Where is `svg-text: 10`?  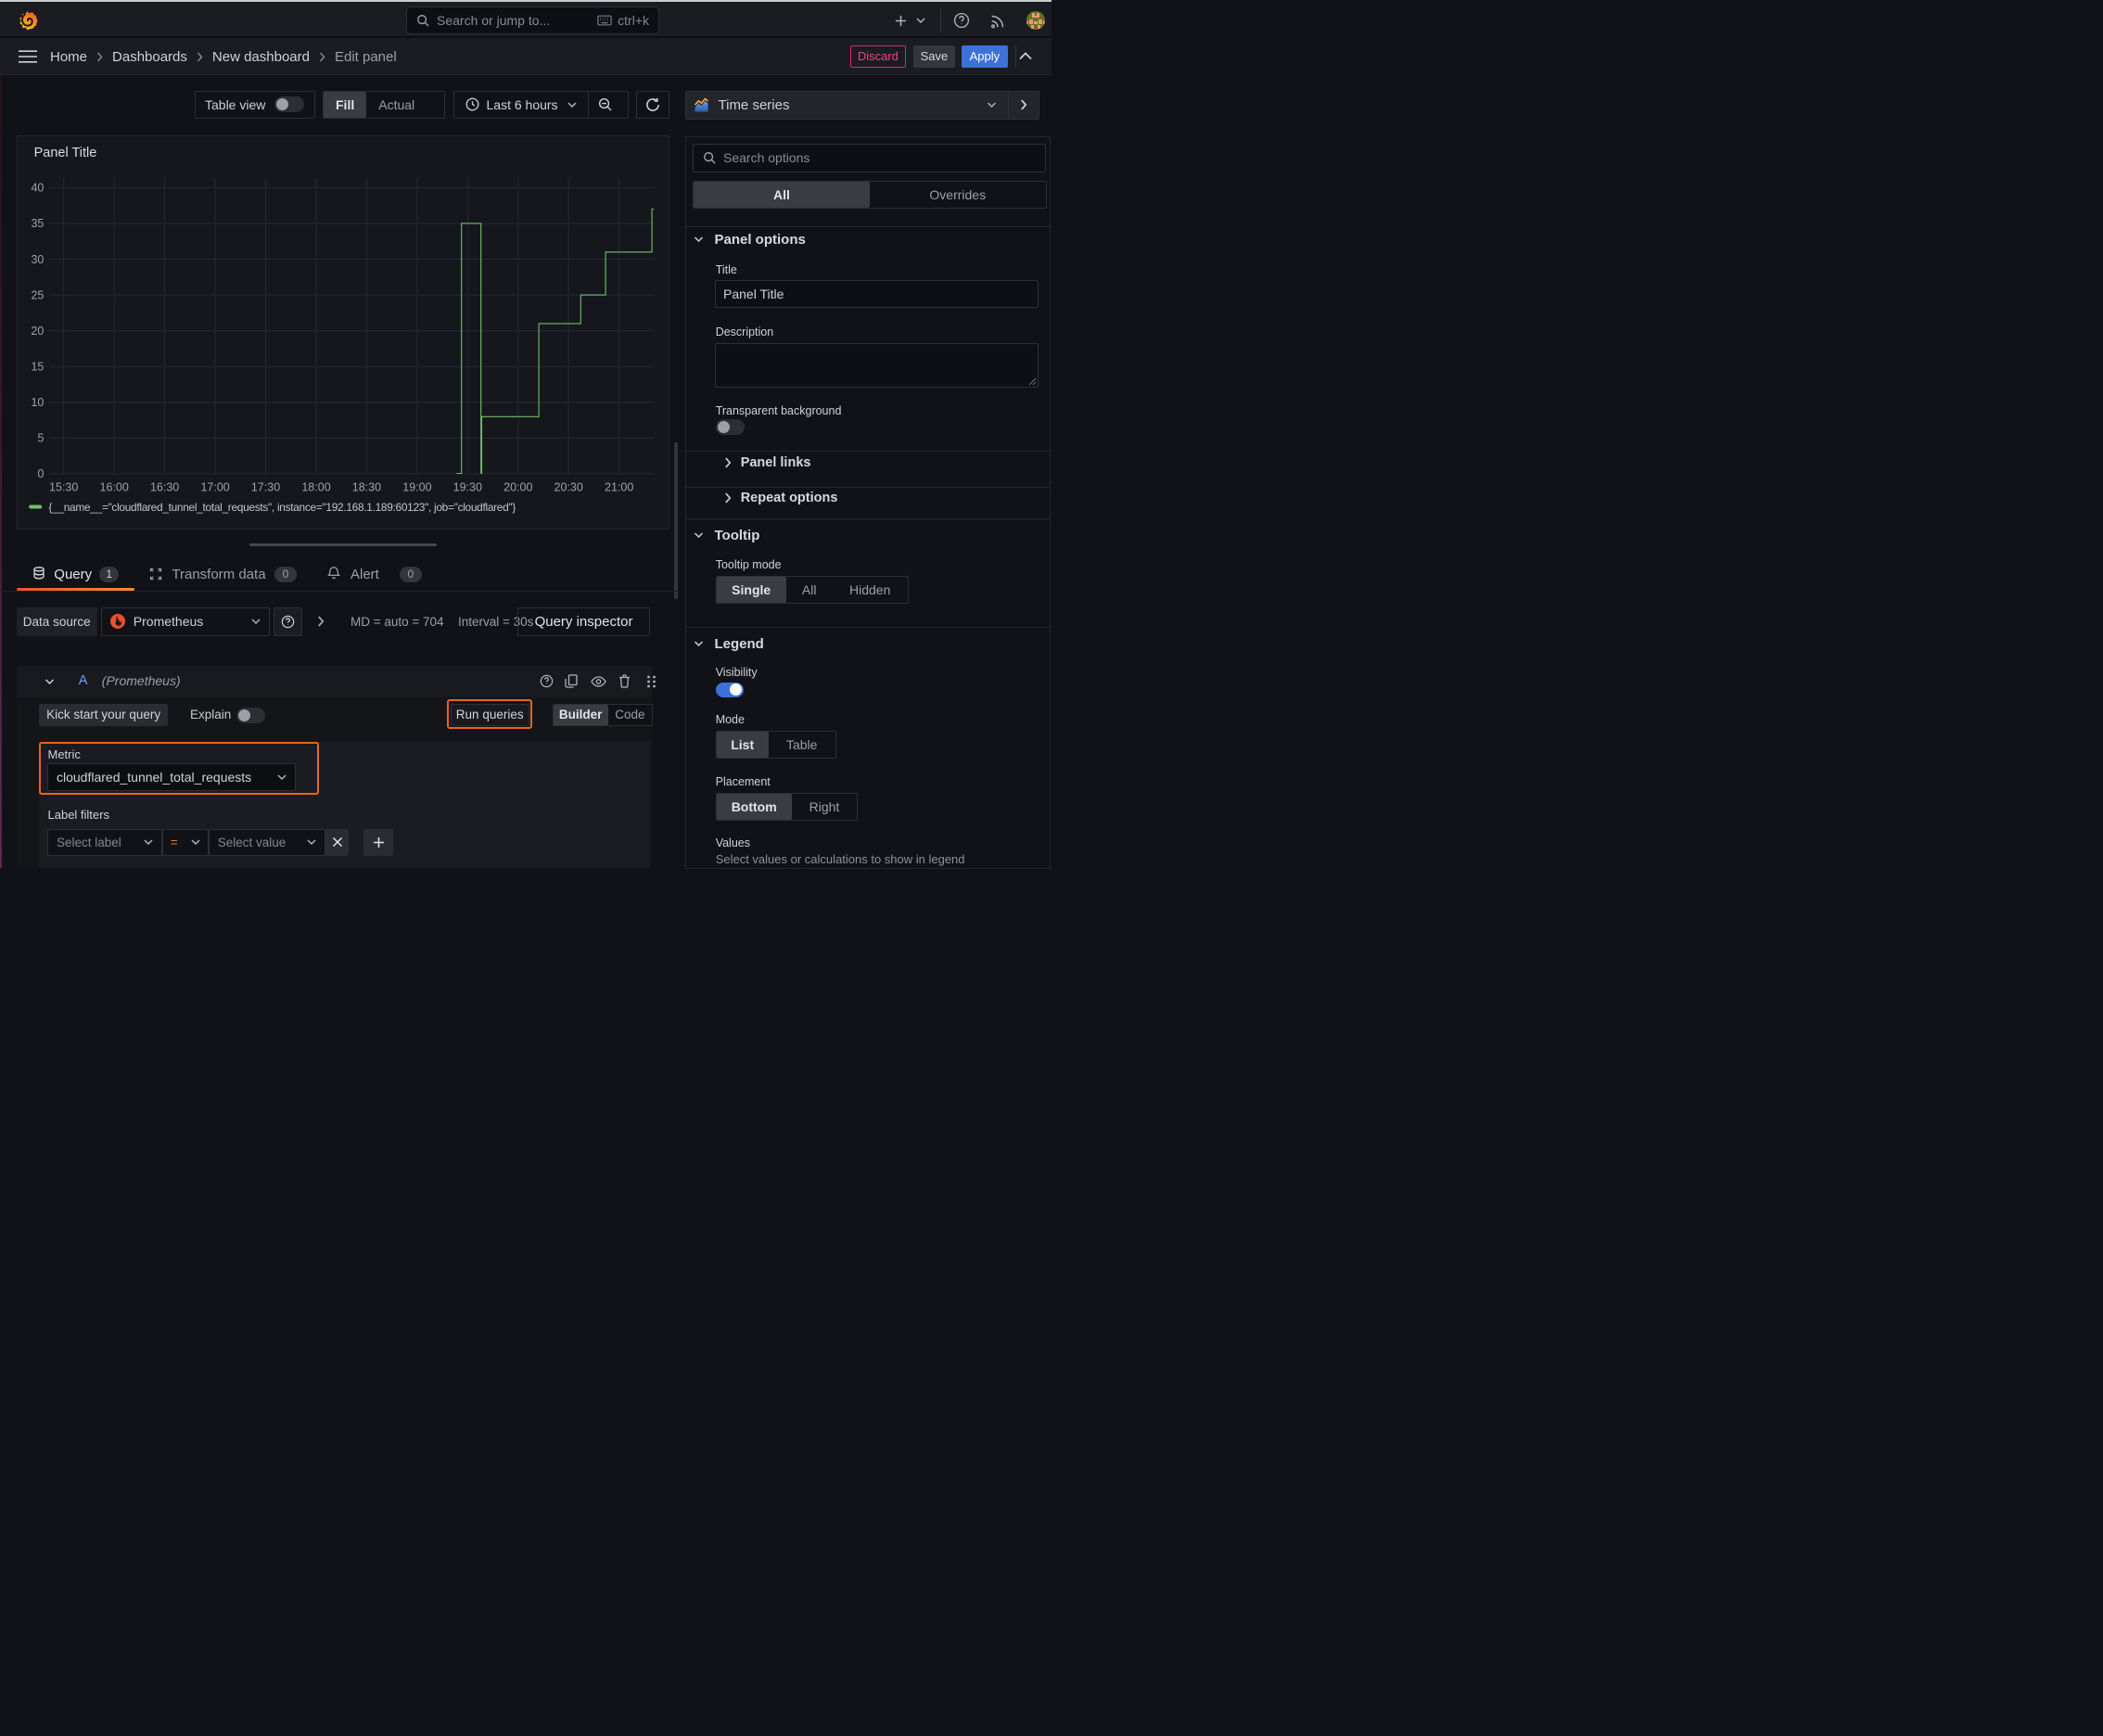
svg-text: 10 is located at coordinates (37, 402).